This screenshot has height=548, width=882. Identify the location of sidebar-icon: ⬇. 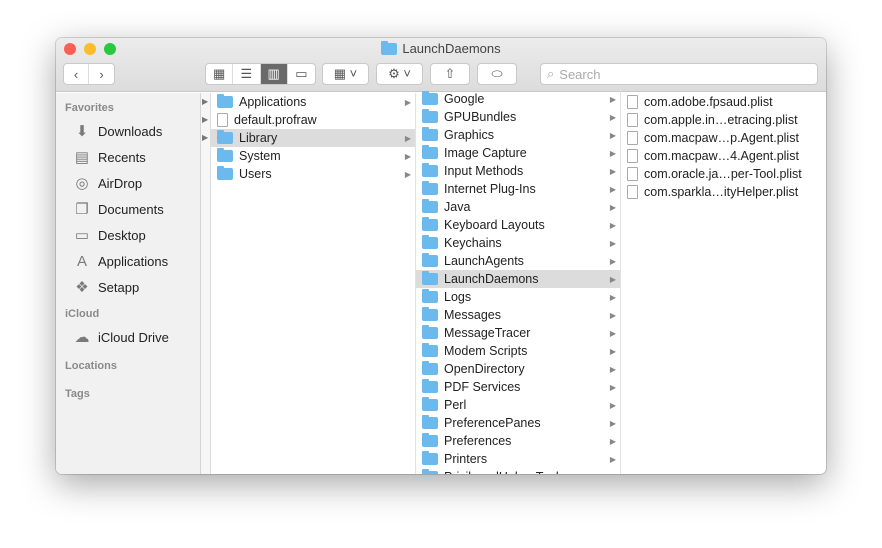
(82, 131).